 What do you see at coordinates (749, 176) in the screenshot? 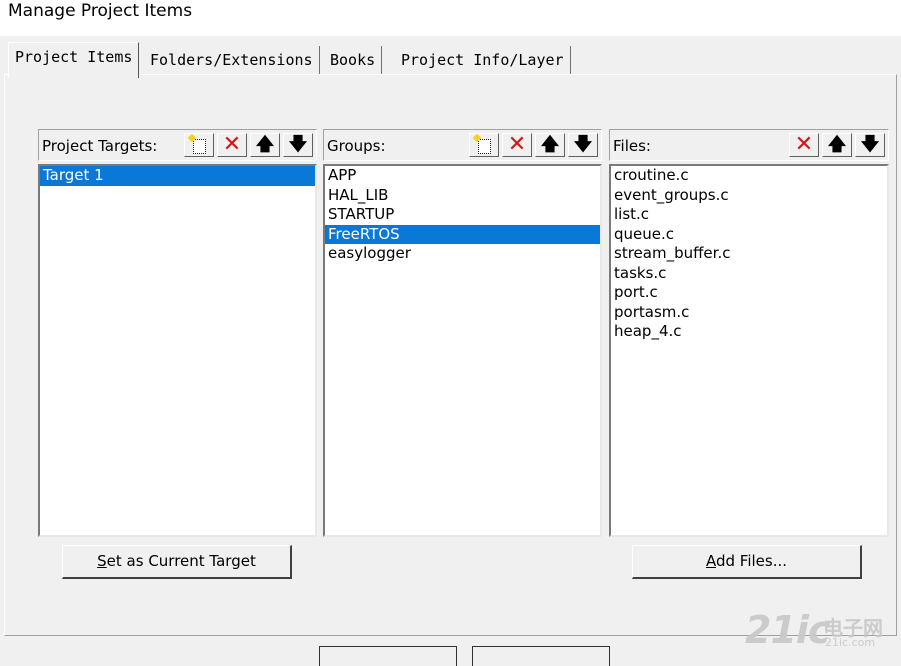
I see `files-list-item: croutine.c` at bounding box center [749, 176].